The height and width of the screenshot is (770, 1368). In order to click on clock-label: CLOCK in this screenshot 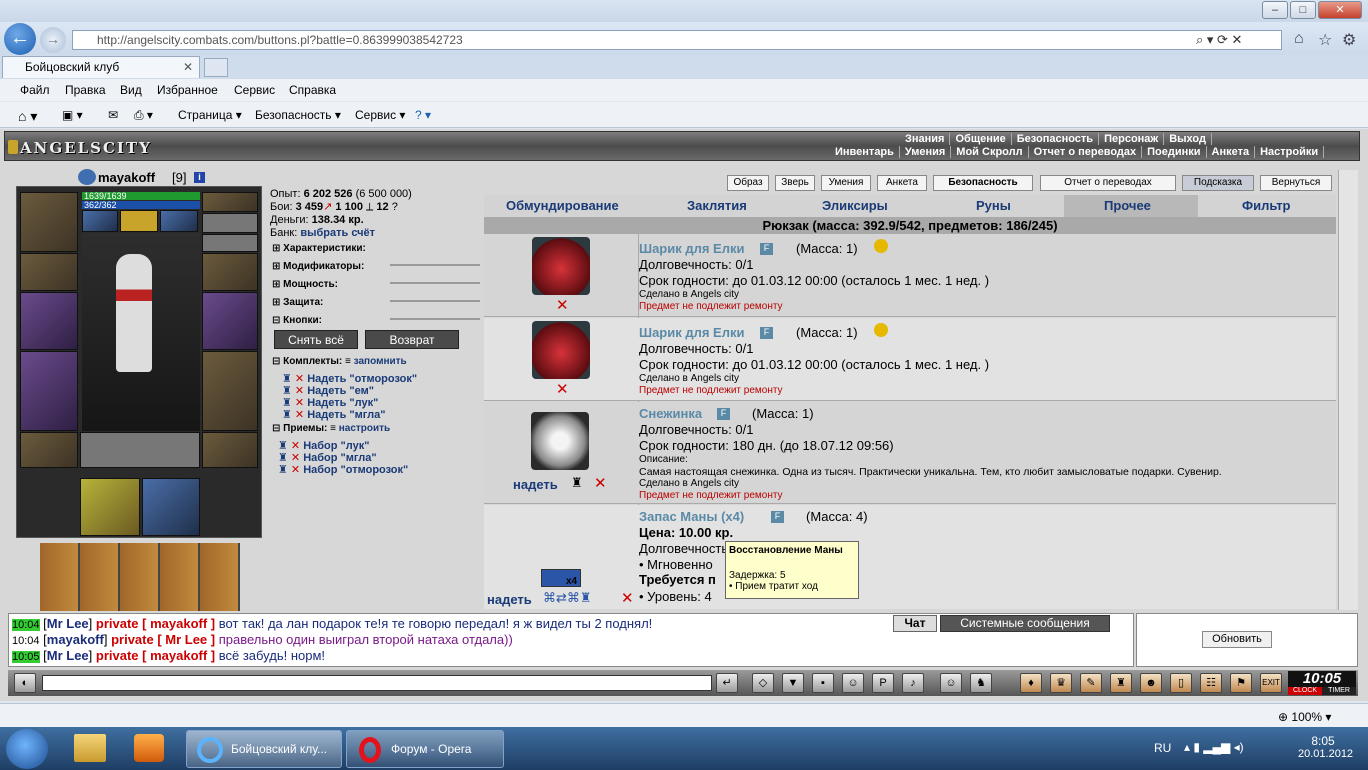, I will do `click(1305, 691)`.